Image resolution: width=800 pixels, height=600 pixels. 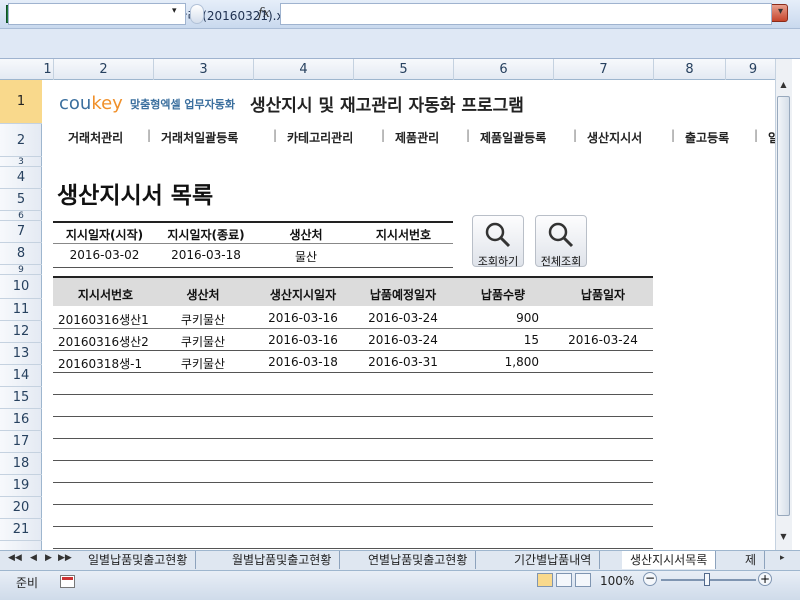 What do you see at coordinates (583, 580) in the screenshot?
I see `page-break-view-icon` at bounding box center [583, 580].